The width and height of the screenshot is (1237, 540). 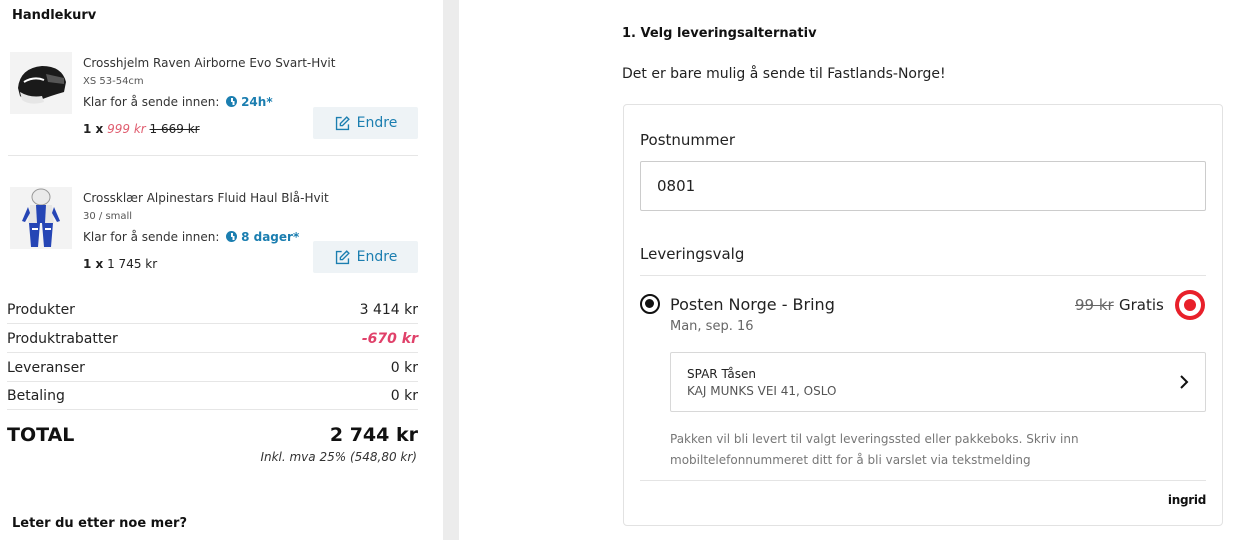 What do you see at coordinates (62, 338) in the screenshot?
I see `summary-label: Produktrabatter` at bounding box center [62, 338].